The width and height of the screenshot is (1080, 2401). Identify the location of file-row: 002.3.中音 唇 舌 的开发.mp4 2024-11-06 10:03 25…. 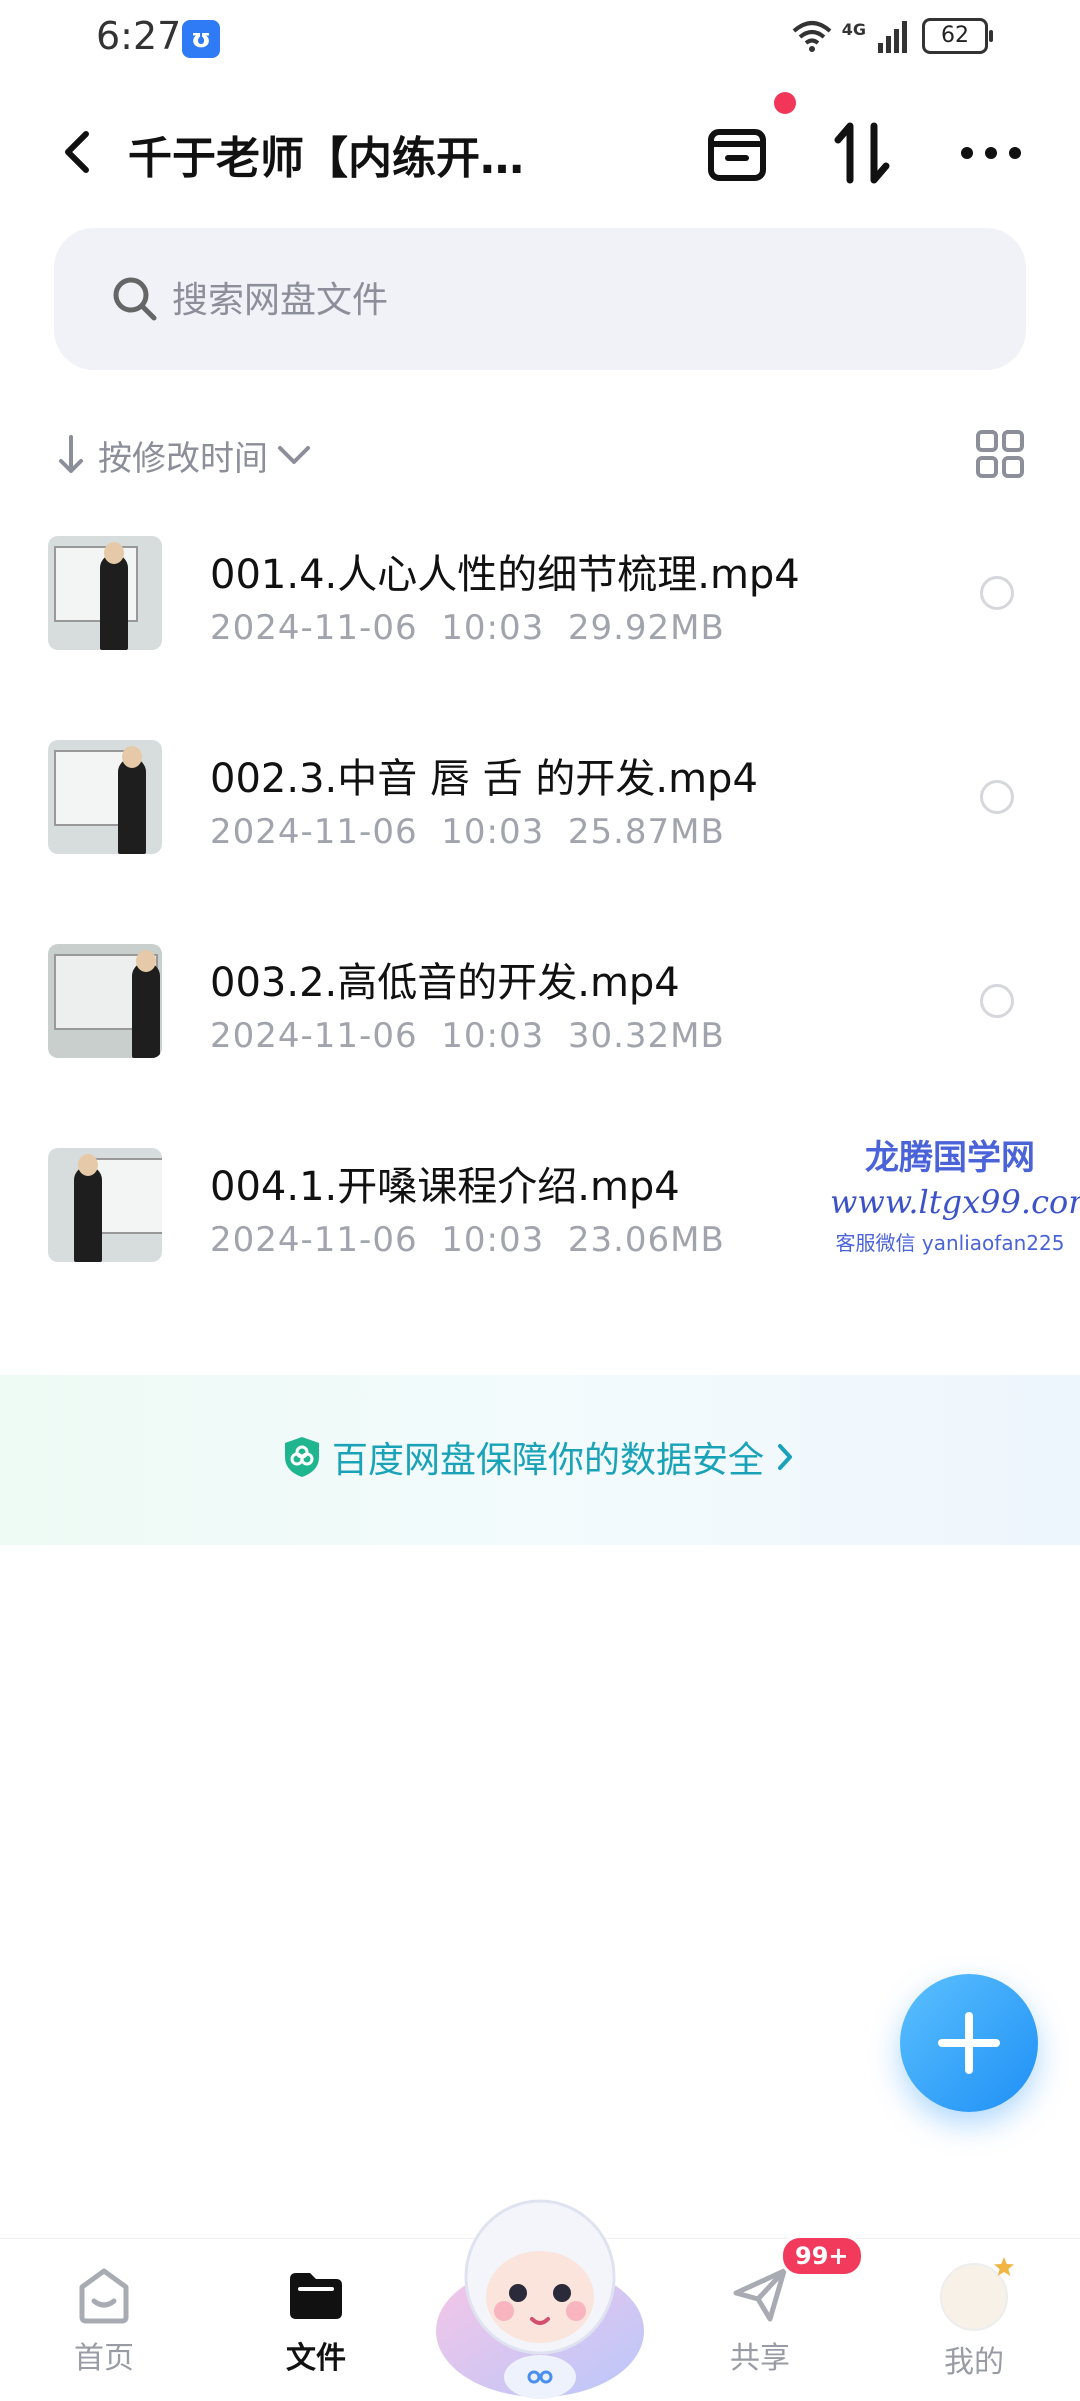
(540, 830).